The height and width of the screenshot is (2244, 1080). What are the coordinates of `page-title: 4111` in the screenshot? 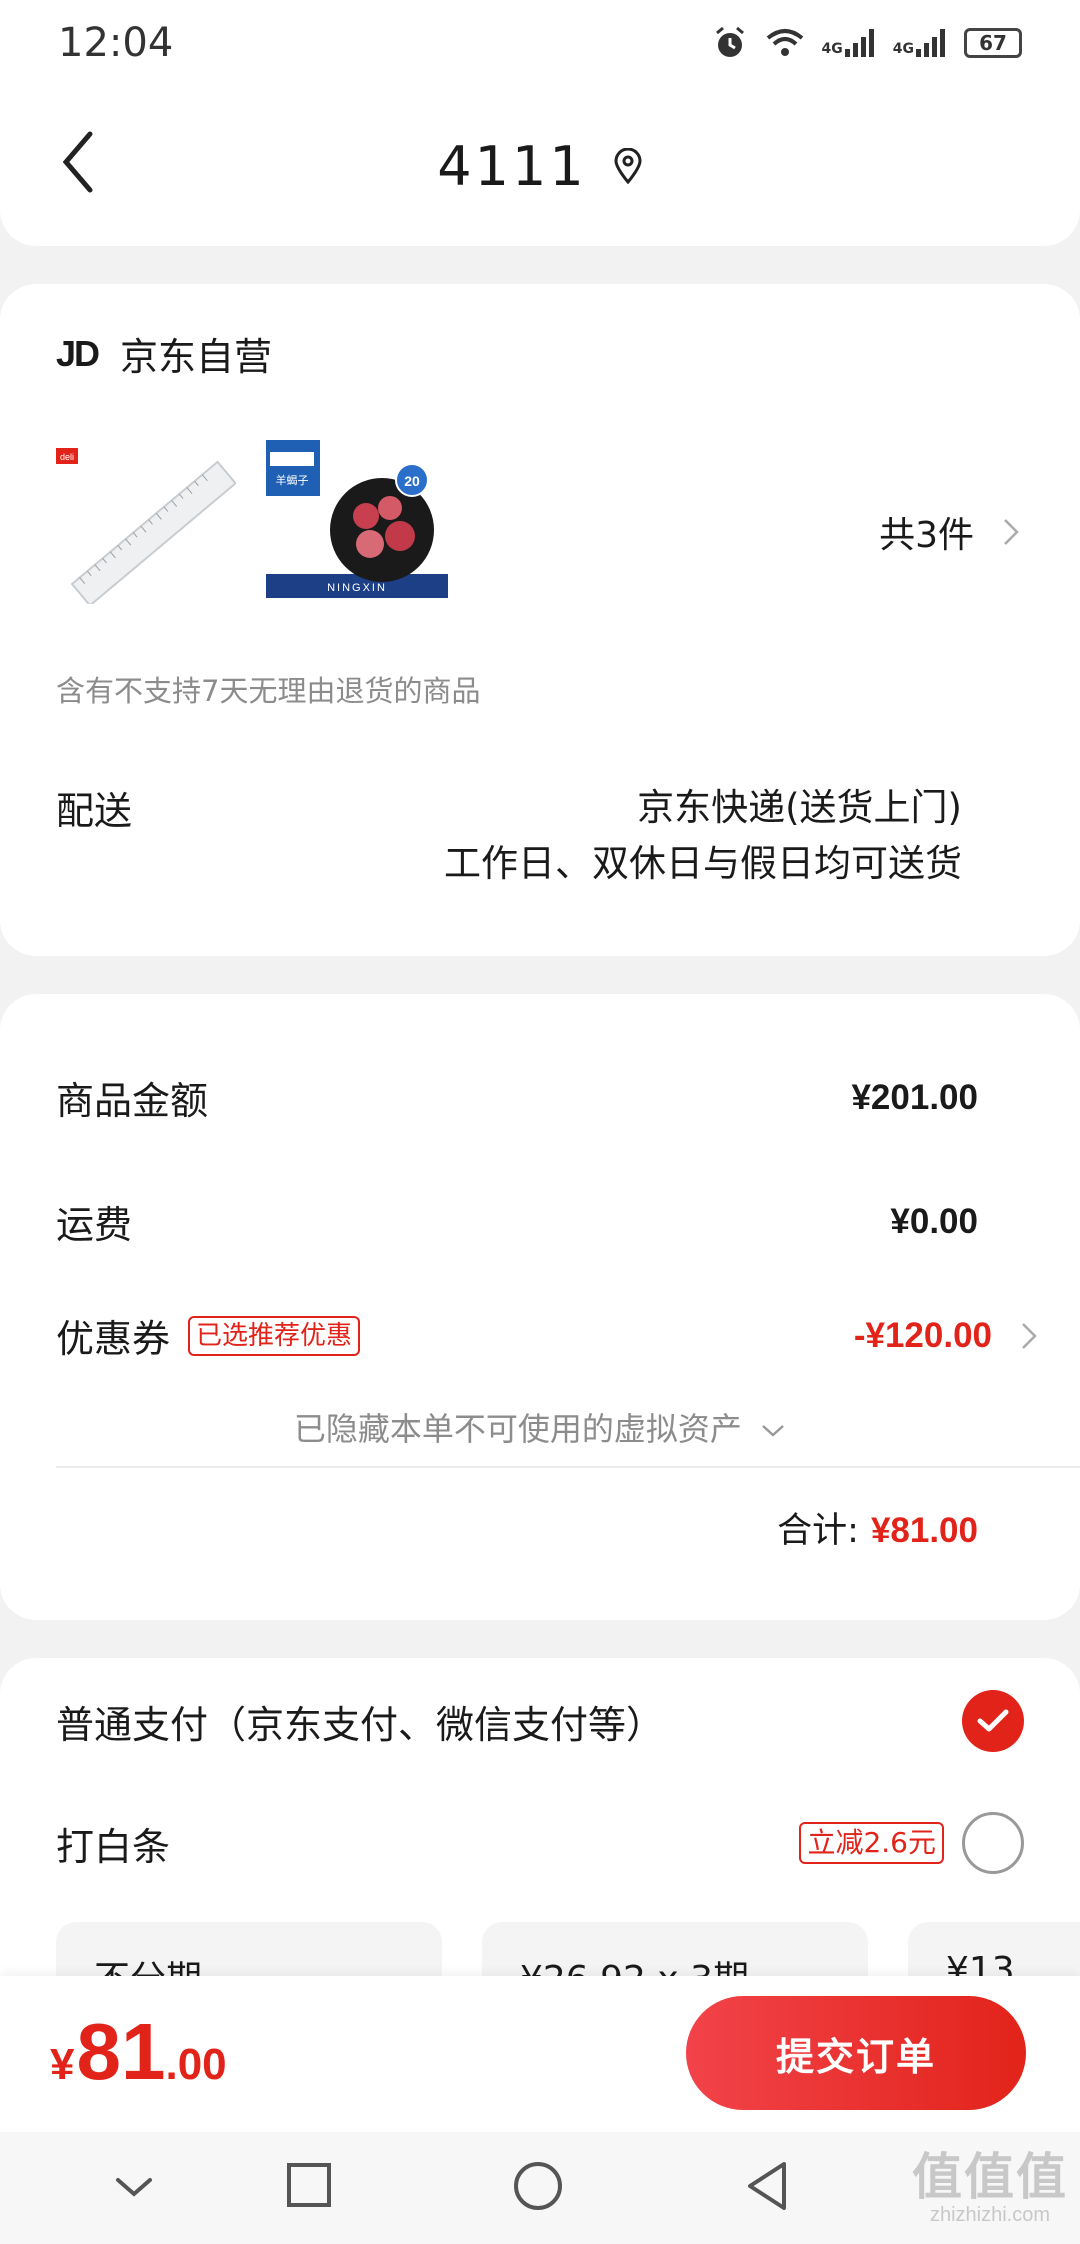 It's located at (512, 166).